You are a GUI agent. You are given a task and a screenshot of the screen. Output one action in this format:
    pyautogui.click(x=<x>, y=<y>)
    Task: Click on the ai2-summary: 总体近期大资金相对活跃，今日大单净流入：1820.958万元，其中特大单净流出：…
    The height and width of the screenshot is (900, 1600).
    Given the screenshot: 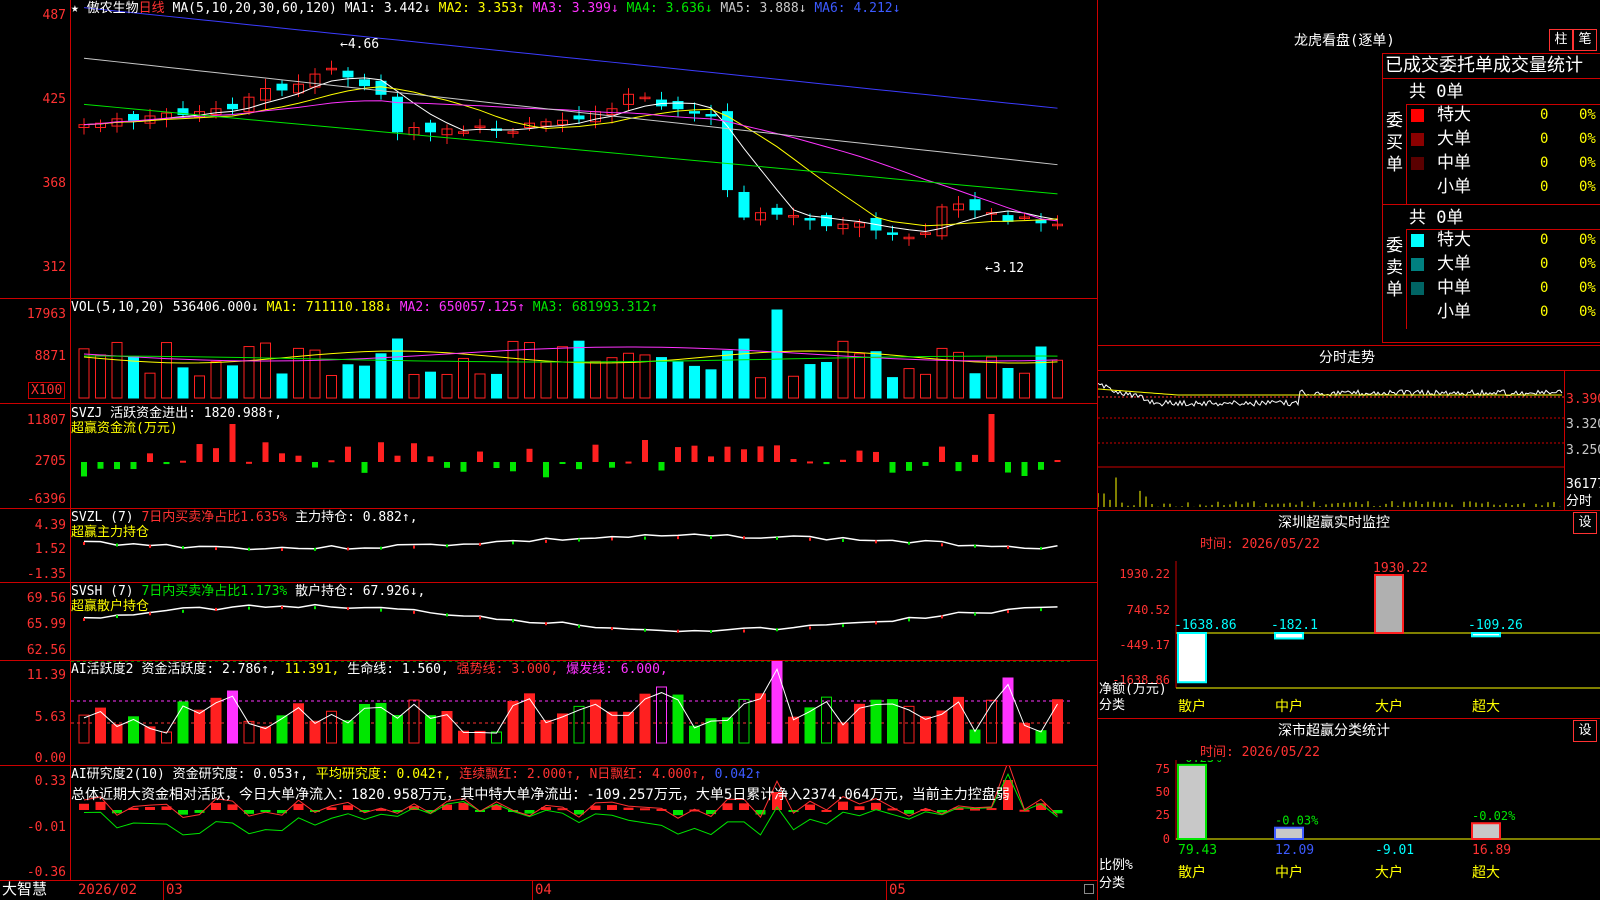 What is the action you would take?
    pyautogui.click(x=540, y=795)
    